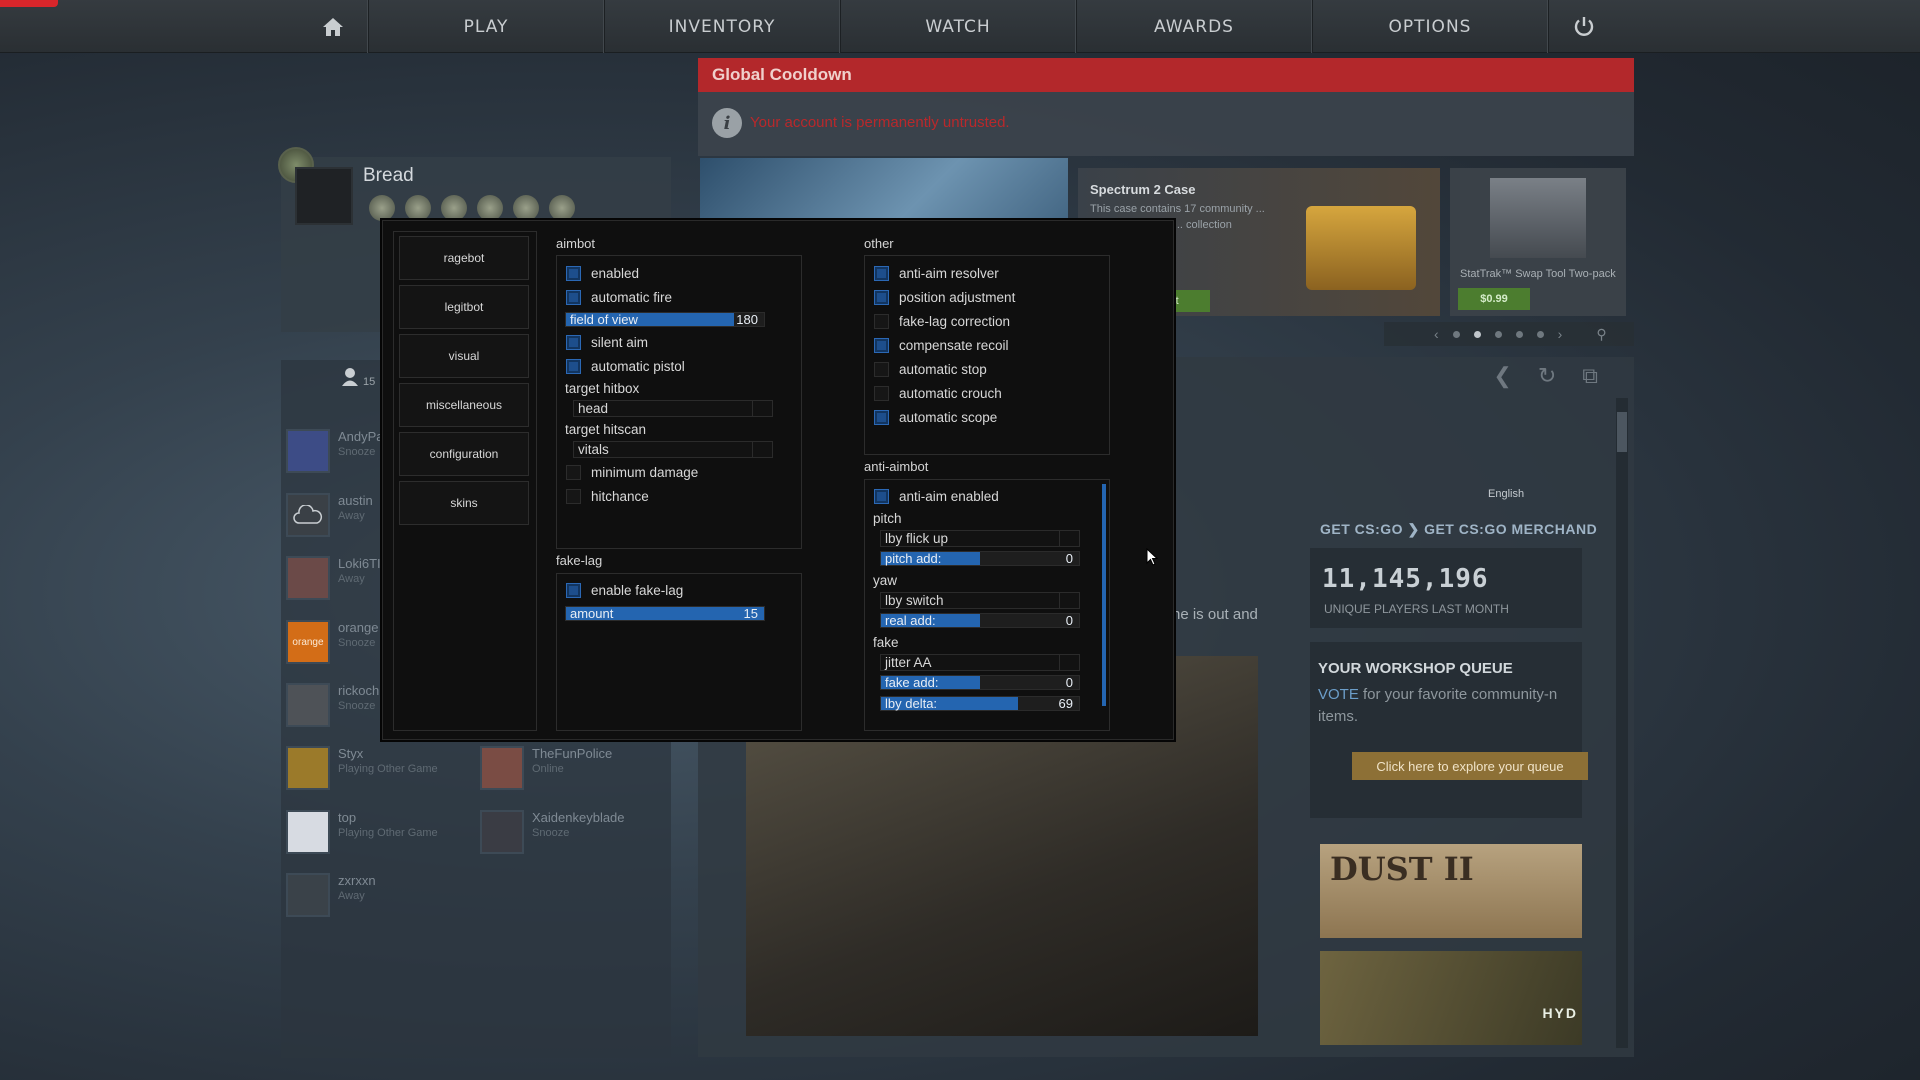 The image size is (1920, 1080). Describe the element at coordinates (930, 369) in the screenshot. I see `automatic-stop: automatic stop` at that location.